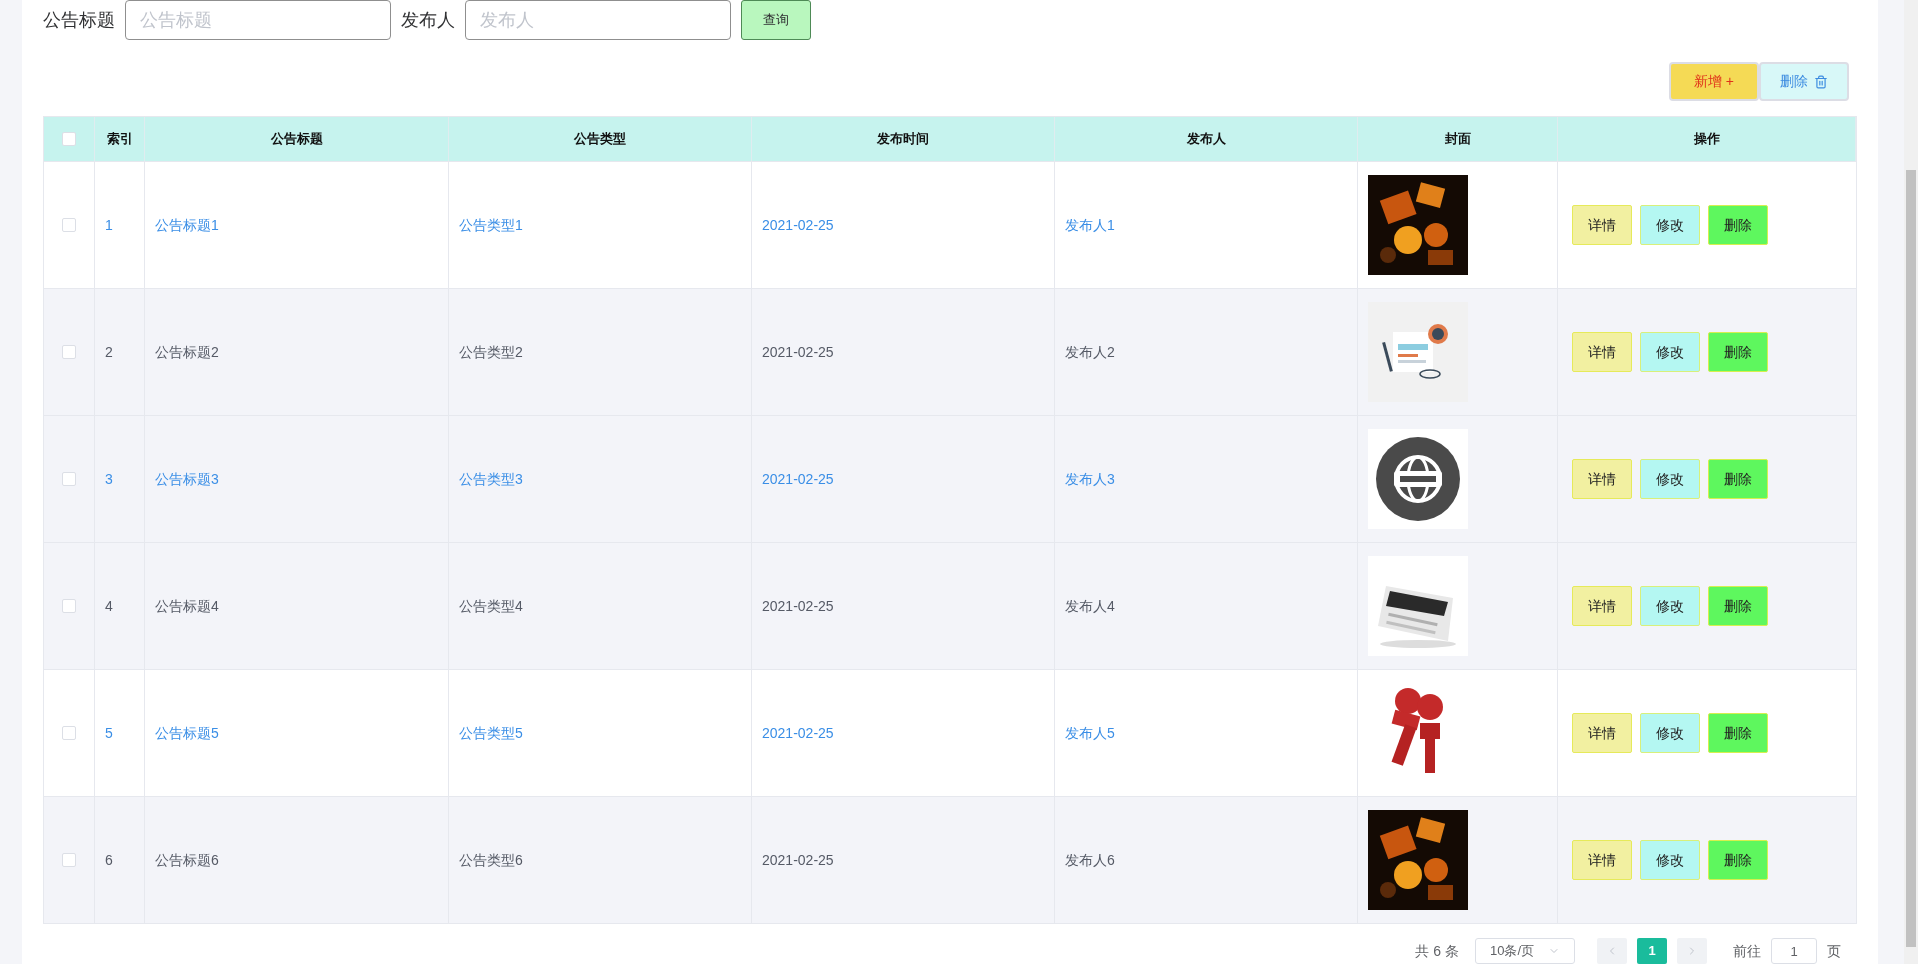 This screenshot has height=964, width=1918. What do you see at coordinates (1090, 225) in the screenshot?
I see `table-cell-text: 发布人1` at bounding box center [1090, 225].